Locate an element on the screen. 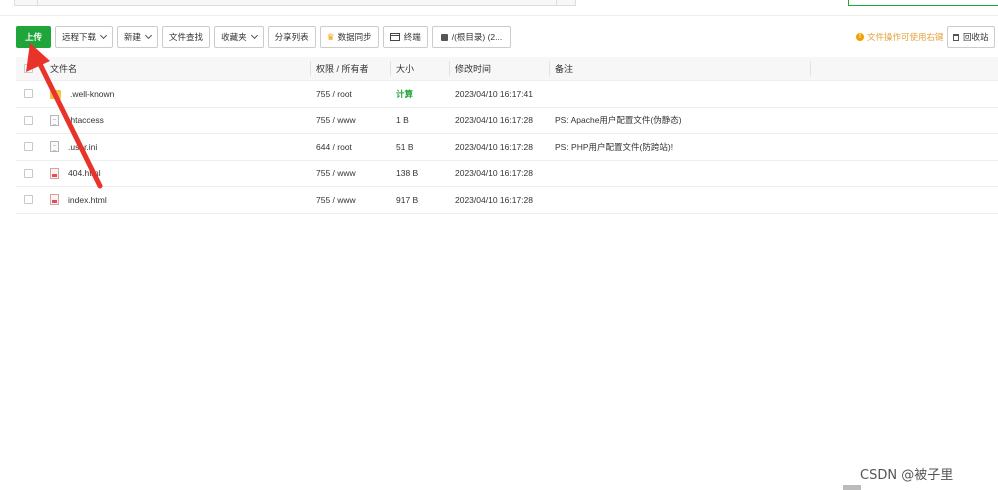 This screenshot has height=490, width=998. file-size: 917 B is located at coordinates (407, 199).